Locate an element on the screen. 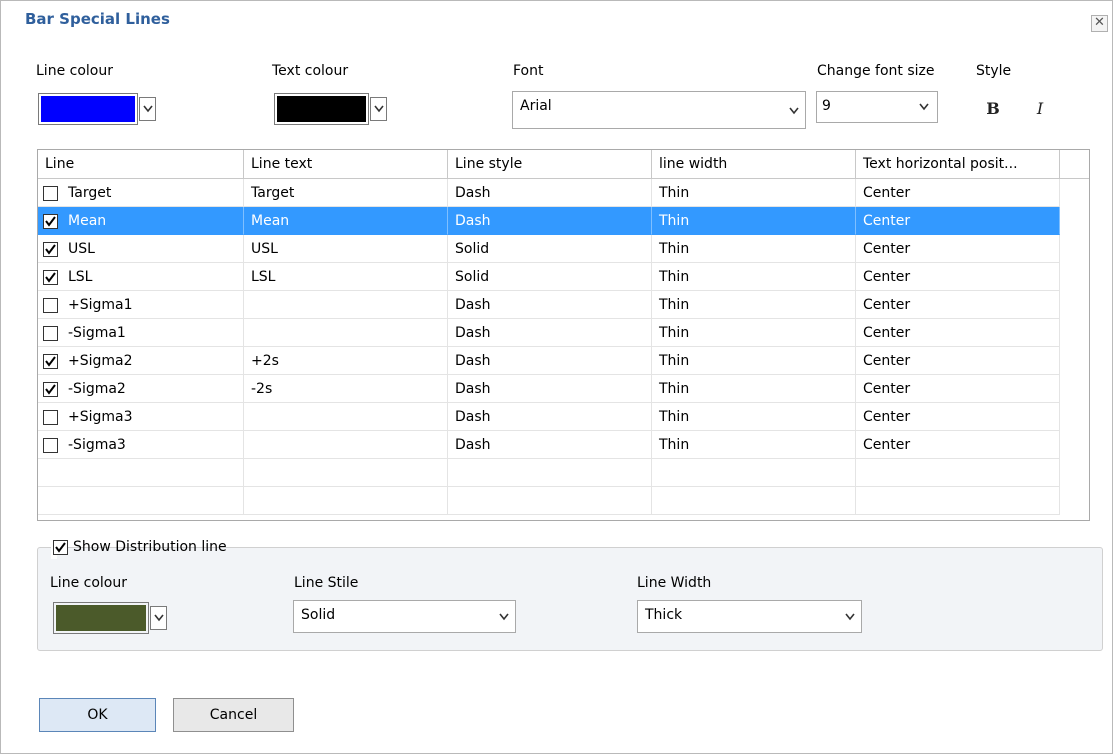  cell-line: -Sigma1 is located at coordinates (141, 333).